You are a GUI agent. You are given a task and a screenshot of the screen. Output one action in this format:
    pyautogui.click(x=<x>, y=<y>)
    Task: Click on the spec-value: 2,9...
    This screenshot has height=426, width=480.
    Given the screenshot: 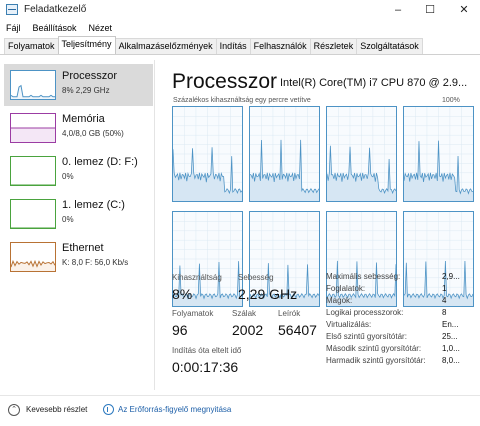 What is the action you would take?
    pyautogui.click(x=451, y=276)
    